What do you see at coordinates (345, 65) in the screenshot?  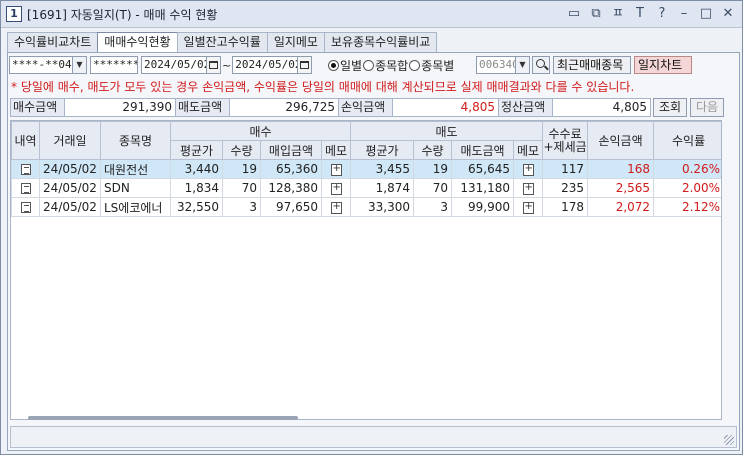 I see `radio-daily: 일별` at bounding box center [345, 65].